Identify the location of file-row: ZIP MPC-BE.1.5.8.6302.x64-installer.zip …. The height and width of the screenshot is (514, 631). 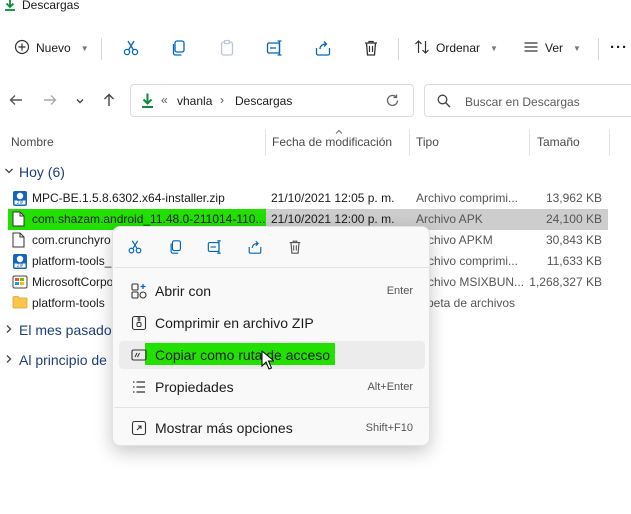
(308, 198).